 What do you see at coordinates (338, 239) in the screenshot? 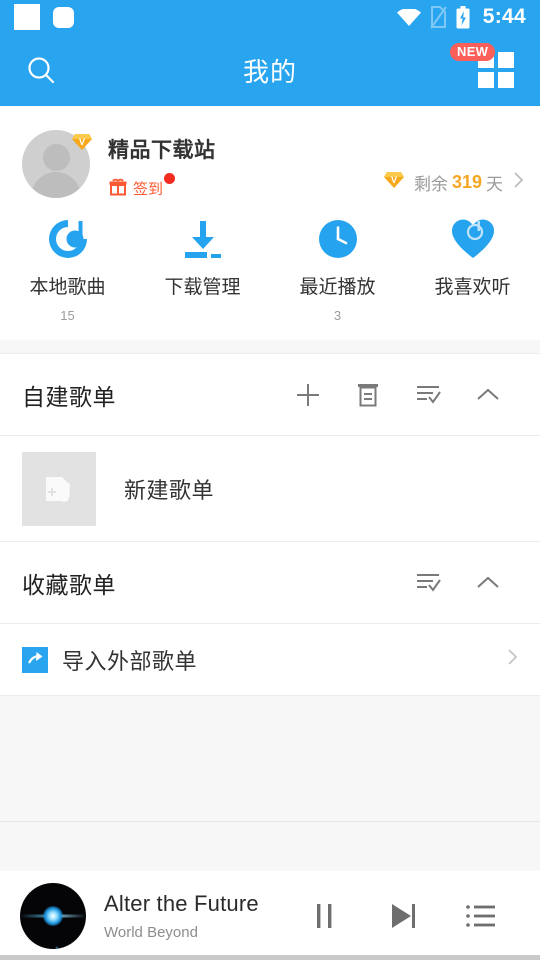
I see `clock-icon` at bounding box center [338, 239].